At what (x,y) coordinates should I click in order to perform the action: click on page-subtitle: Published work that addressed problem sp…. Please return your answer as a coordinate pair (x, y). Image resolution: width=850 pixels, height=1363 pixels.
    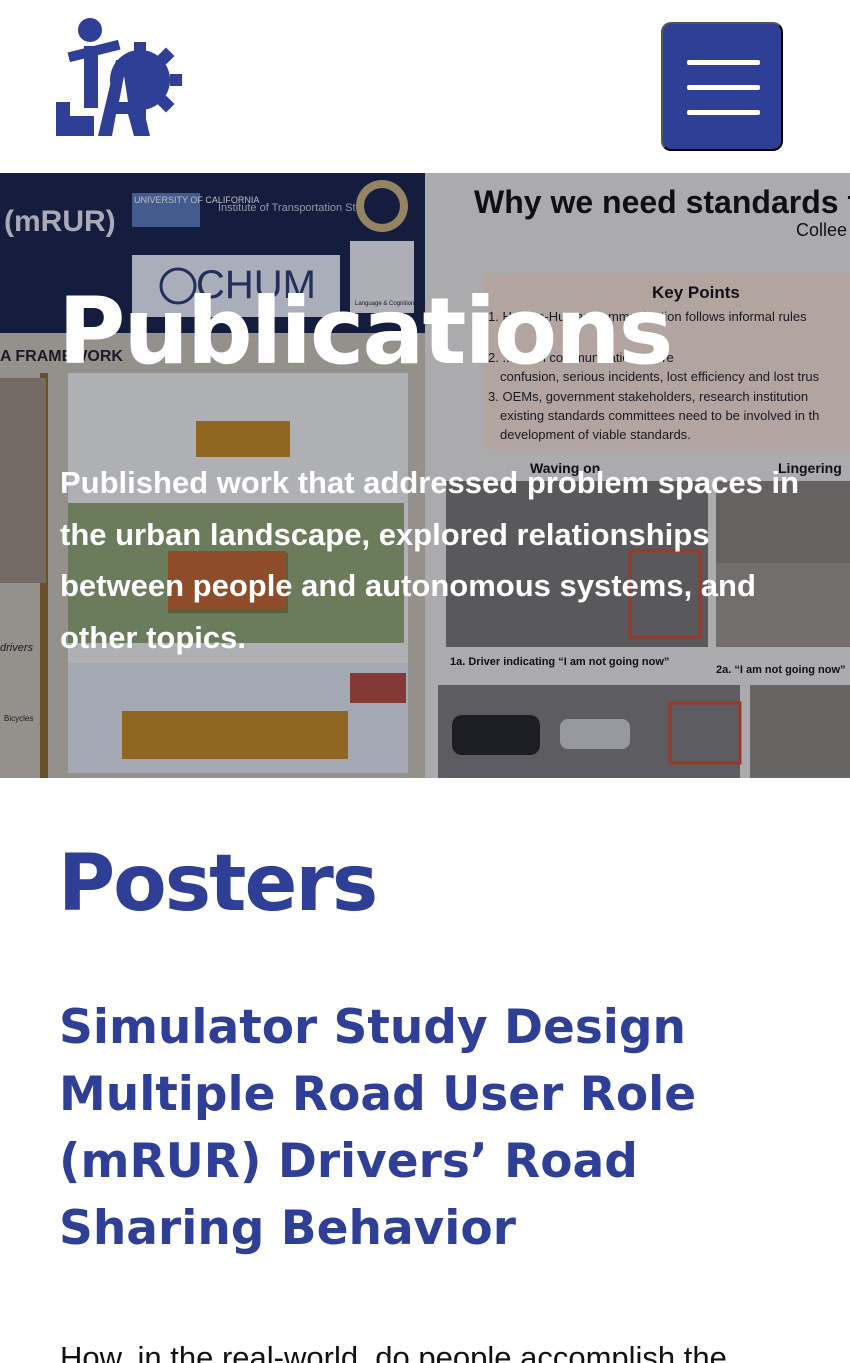
    Looking at the image, I should click on (430, 560).